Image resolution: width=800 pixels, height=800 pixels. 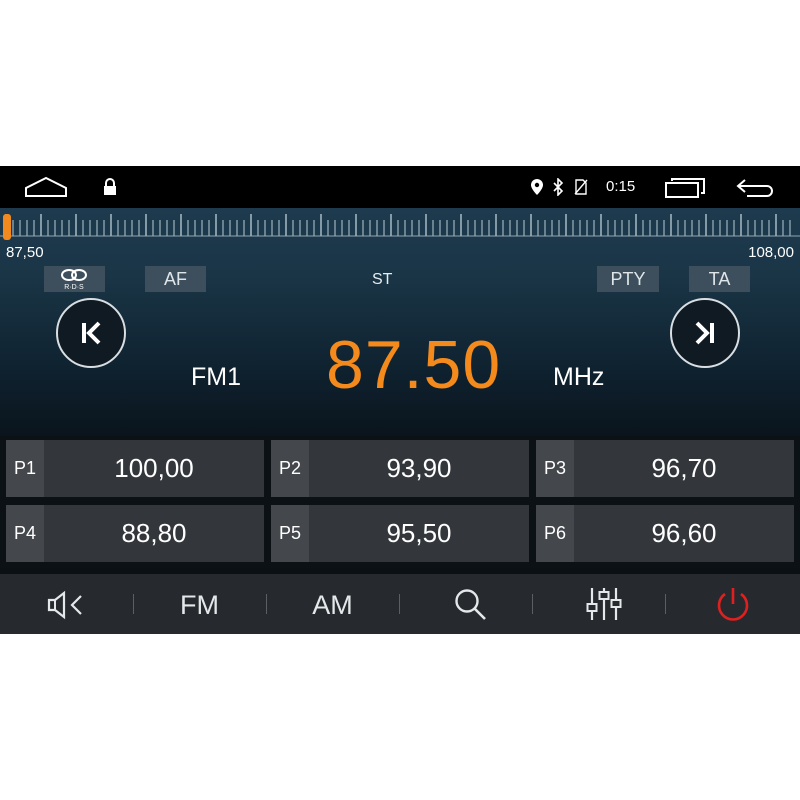 I want to click on search-button, so click(x=465, y=604).